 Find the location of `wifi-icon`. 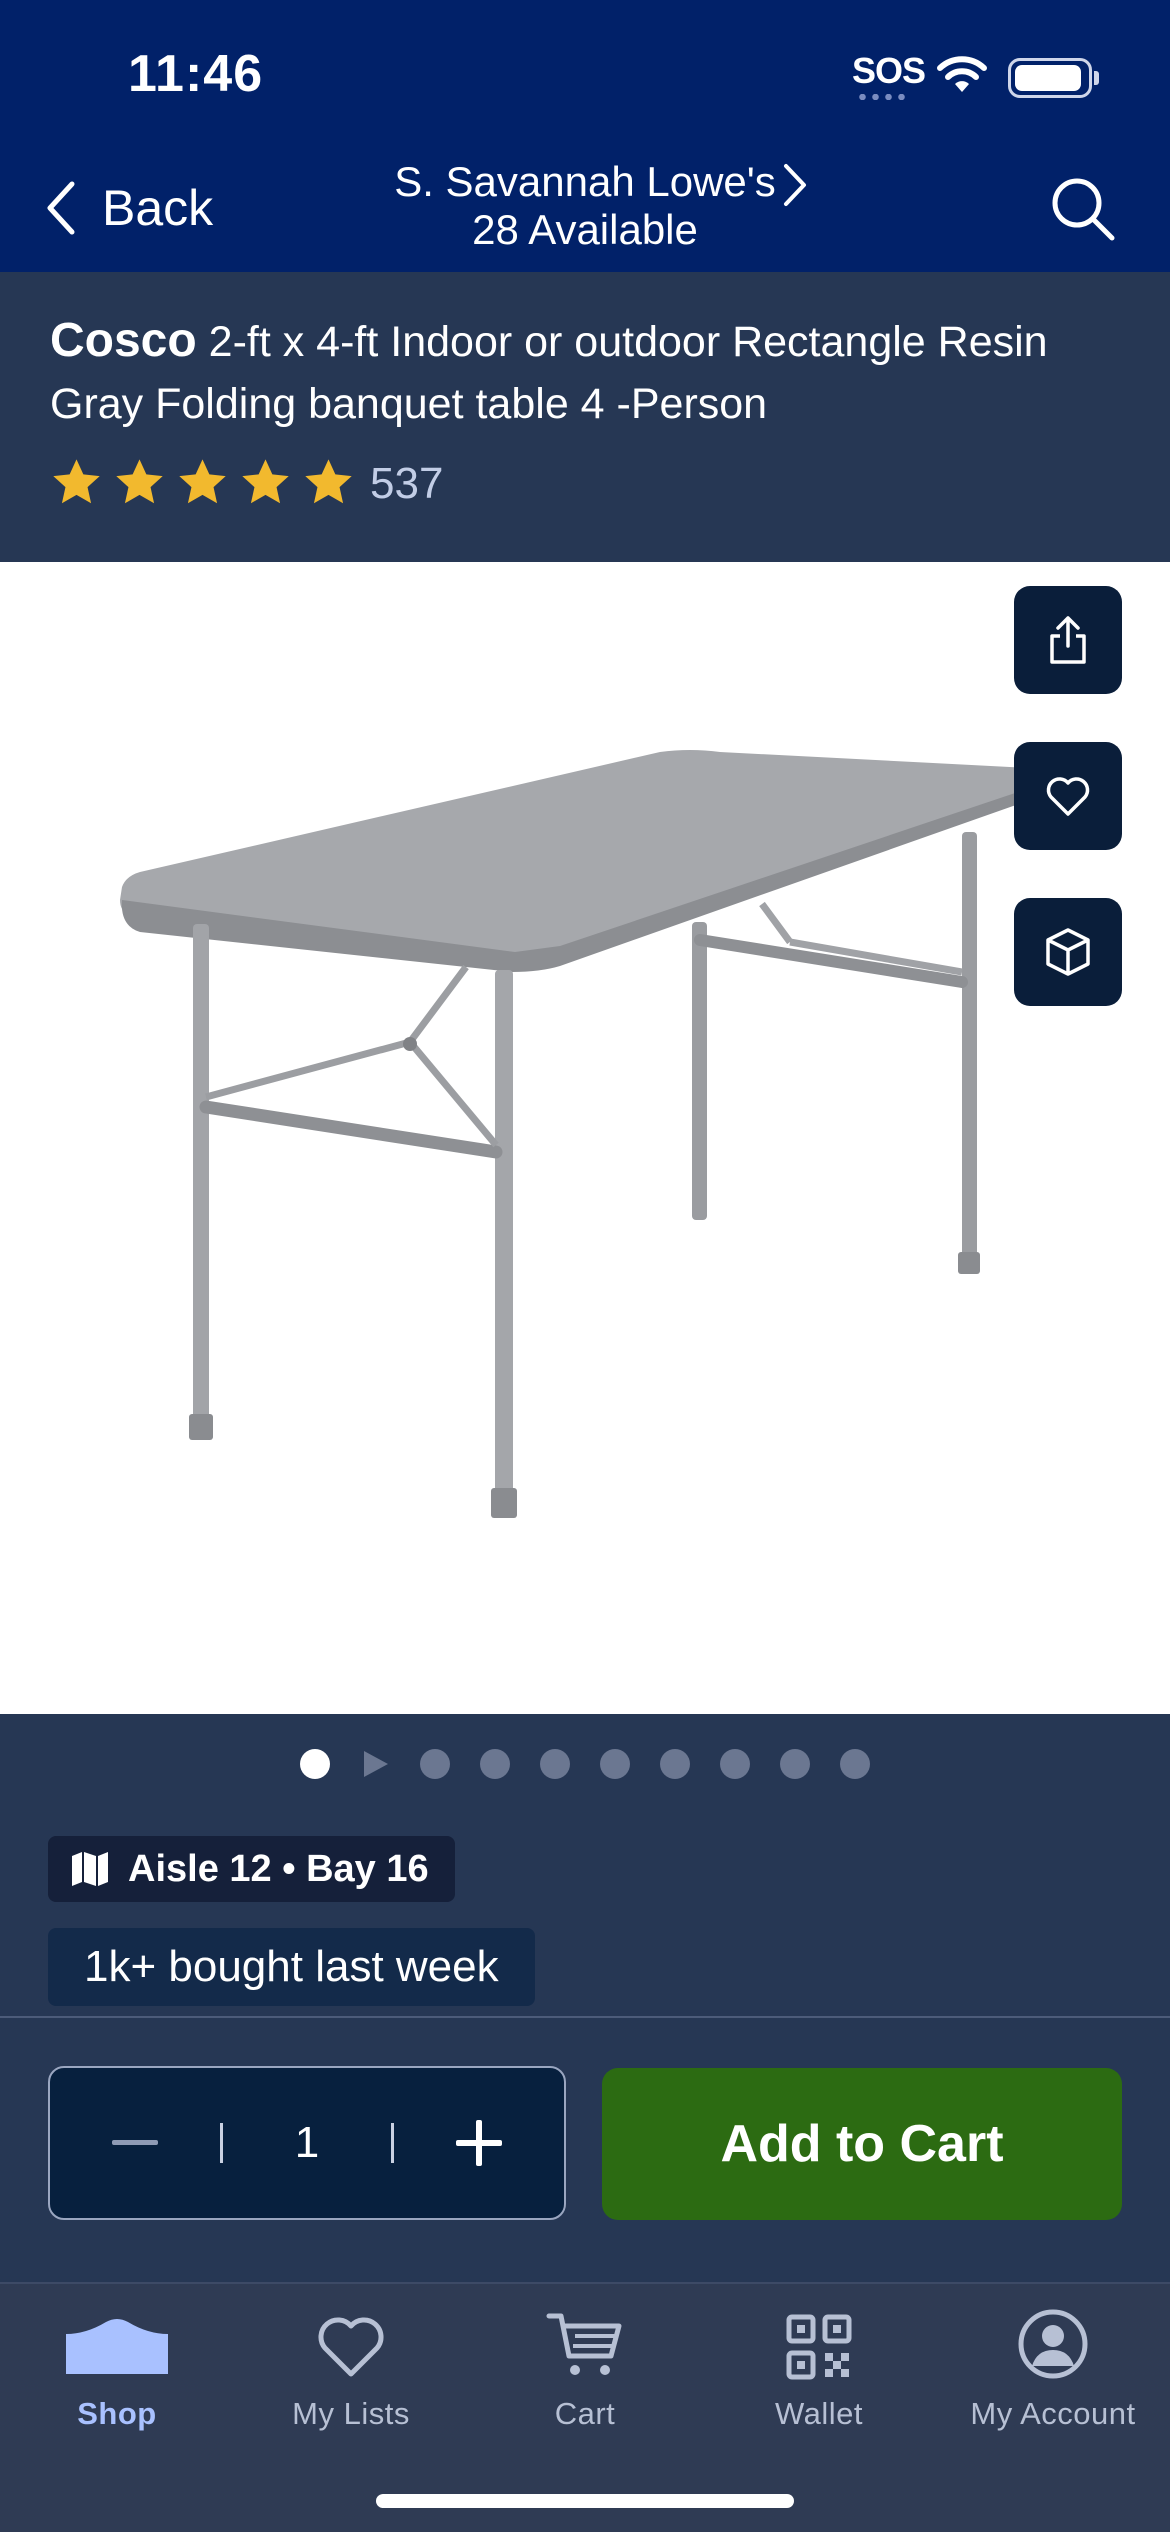

wifi-icon is located at coordinates (962, 74).